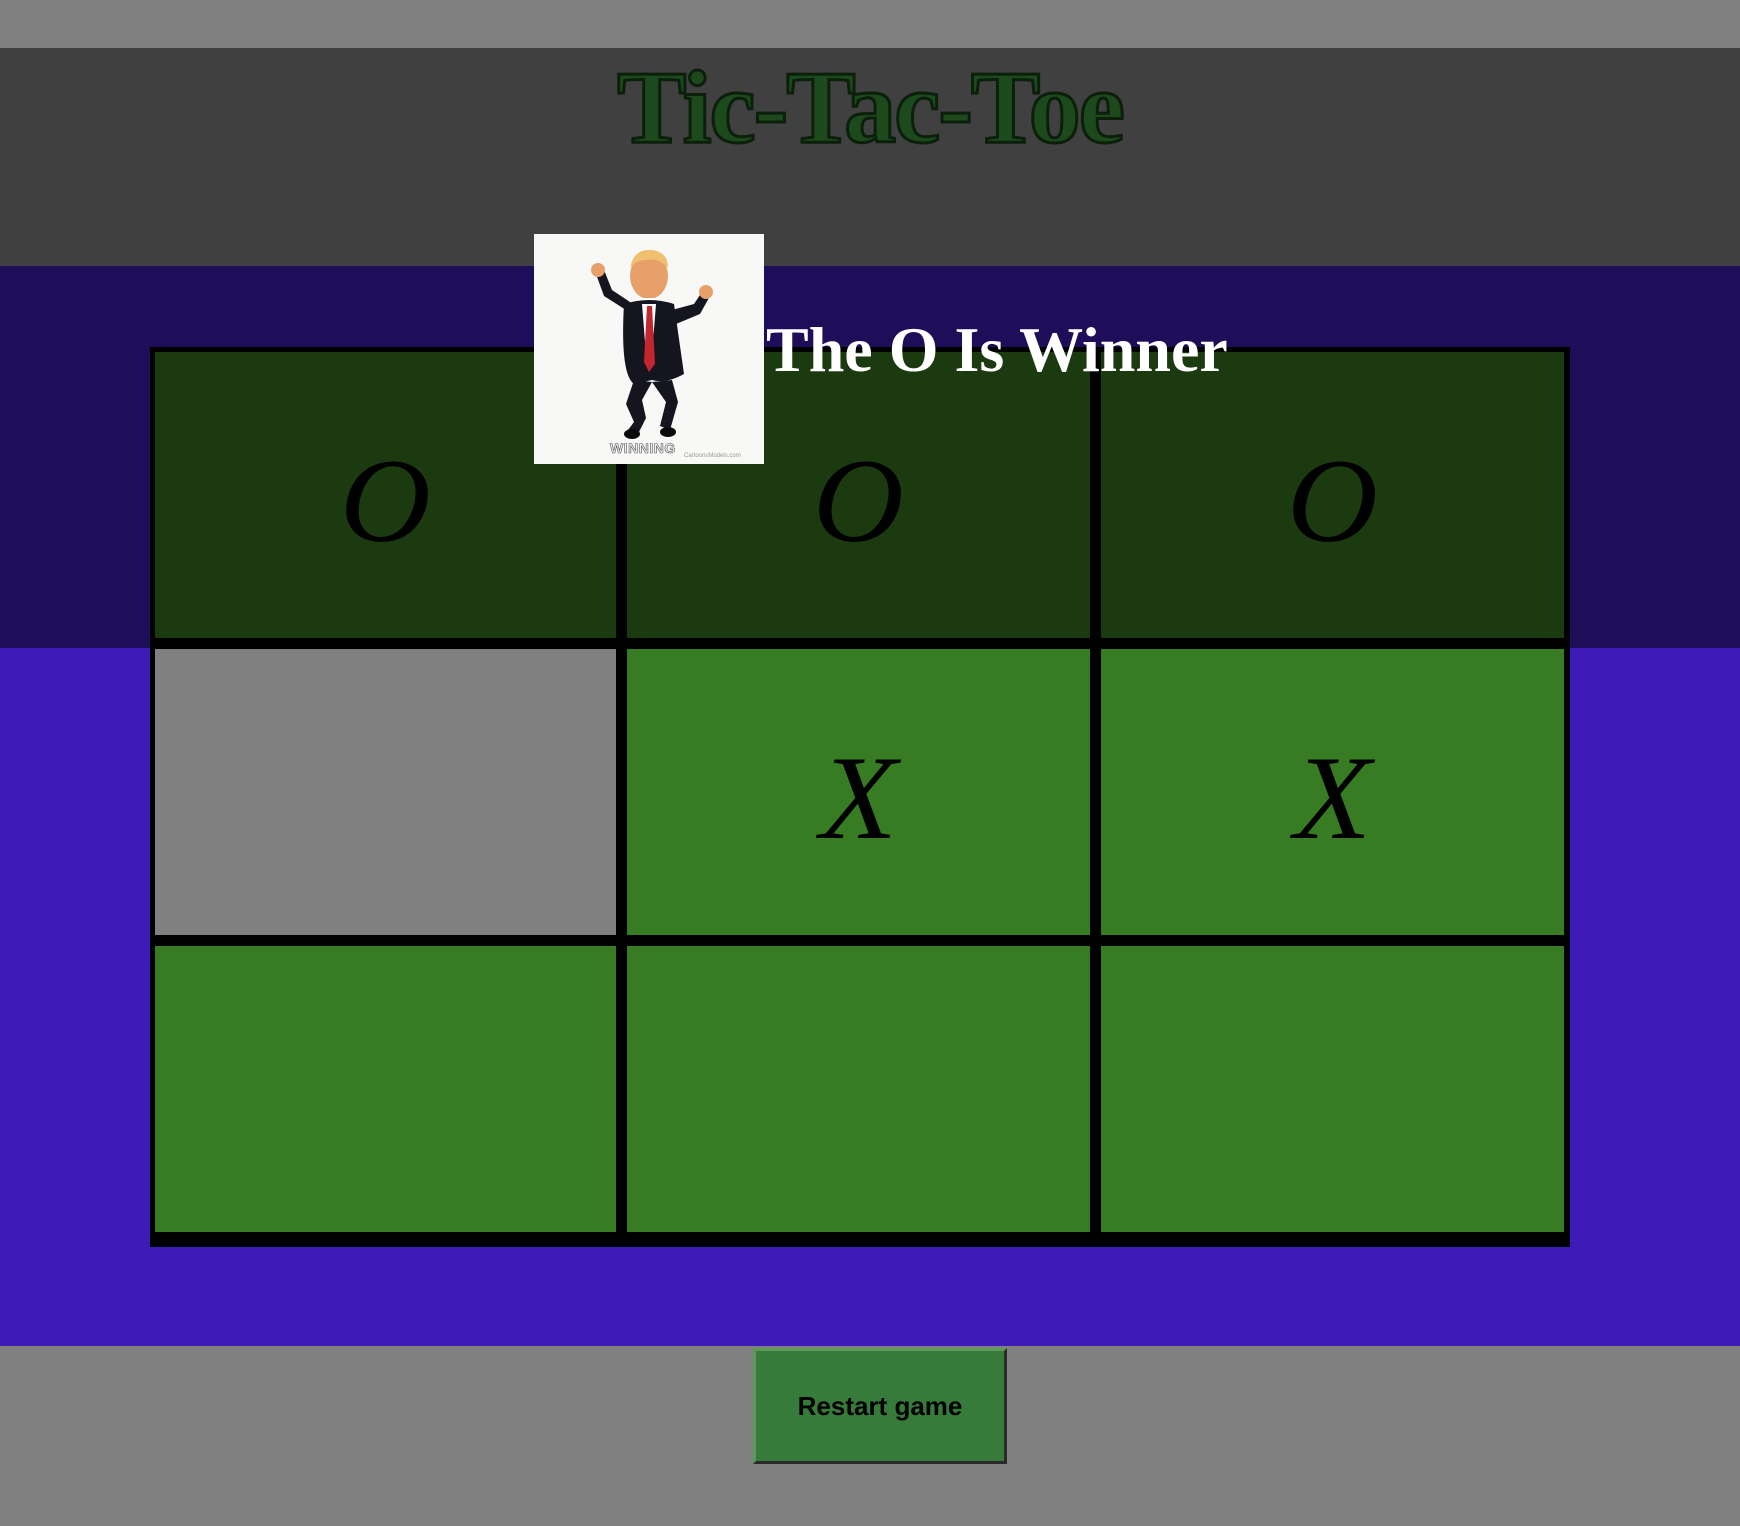  I want to click on restart-game-button: Restart game, so click(880, 1406).